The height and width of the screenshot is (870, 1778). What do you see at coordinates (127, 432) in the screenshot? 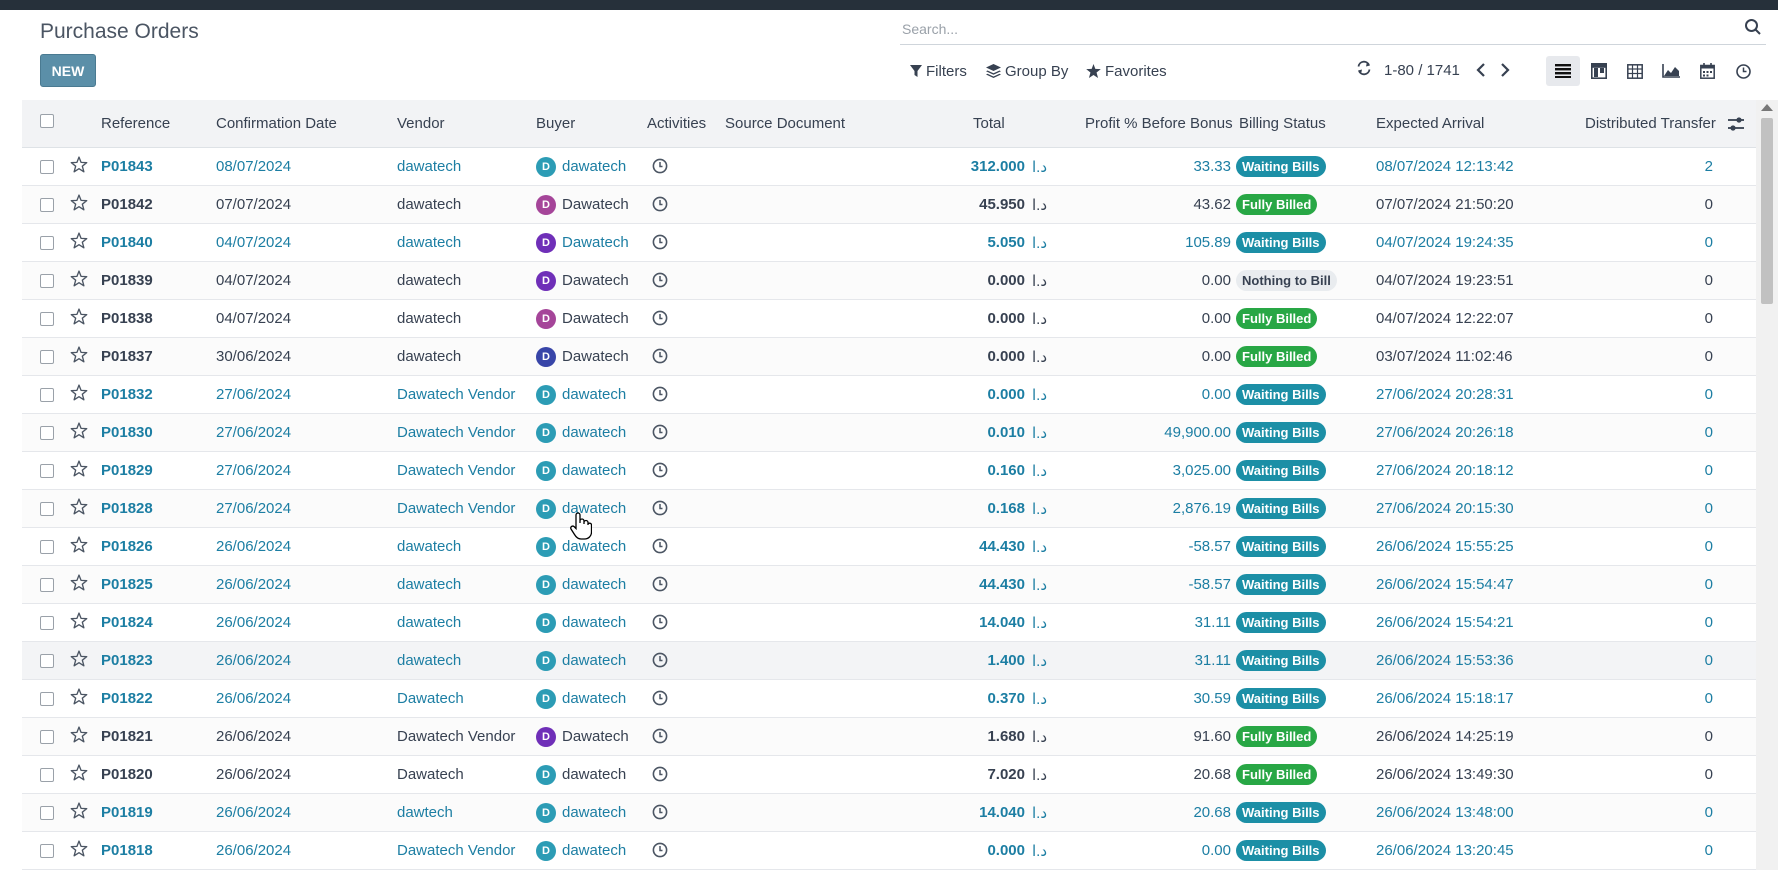
I see `reference-cell: P01830` at bounding box center [127, 432].